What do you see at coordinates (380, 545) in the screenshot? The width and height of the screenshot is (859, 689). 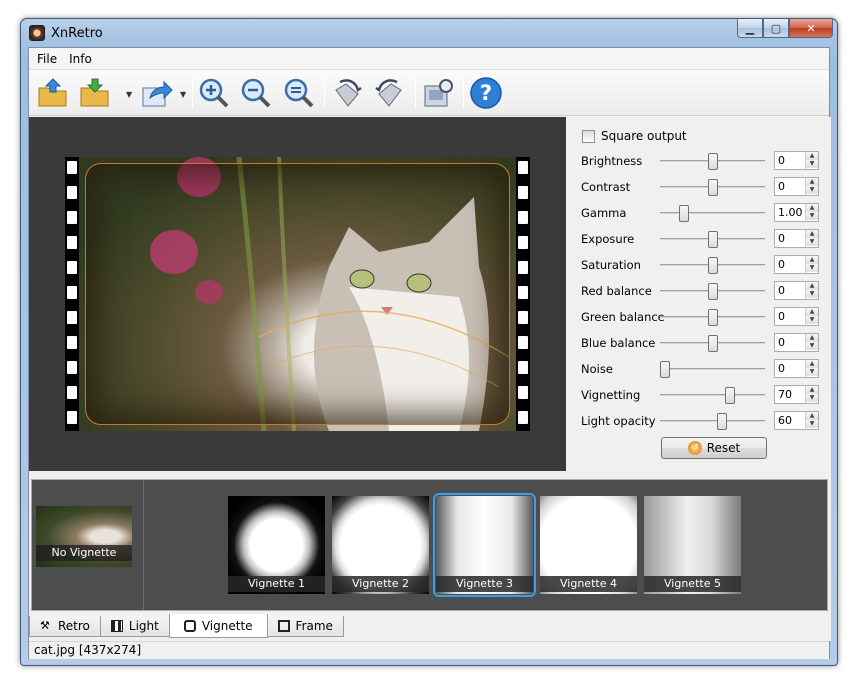 I see `vignette-thumbnail: Vignette 2` at bounding box center [380, 545].